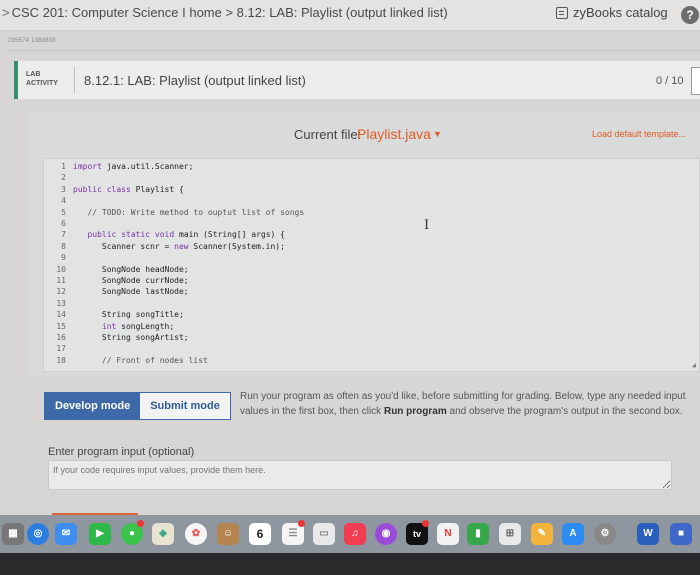 The width and height of the screenshot is (700, 575). What do you see at coordinates (33, 74) in the screenshot?
I see `lab-tag-line1: LAB` at bounding box center [33, 74].